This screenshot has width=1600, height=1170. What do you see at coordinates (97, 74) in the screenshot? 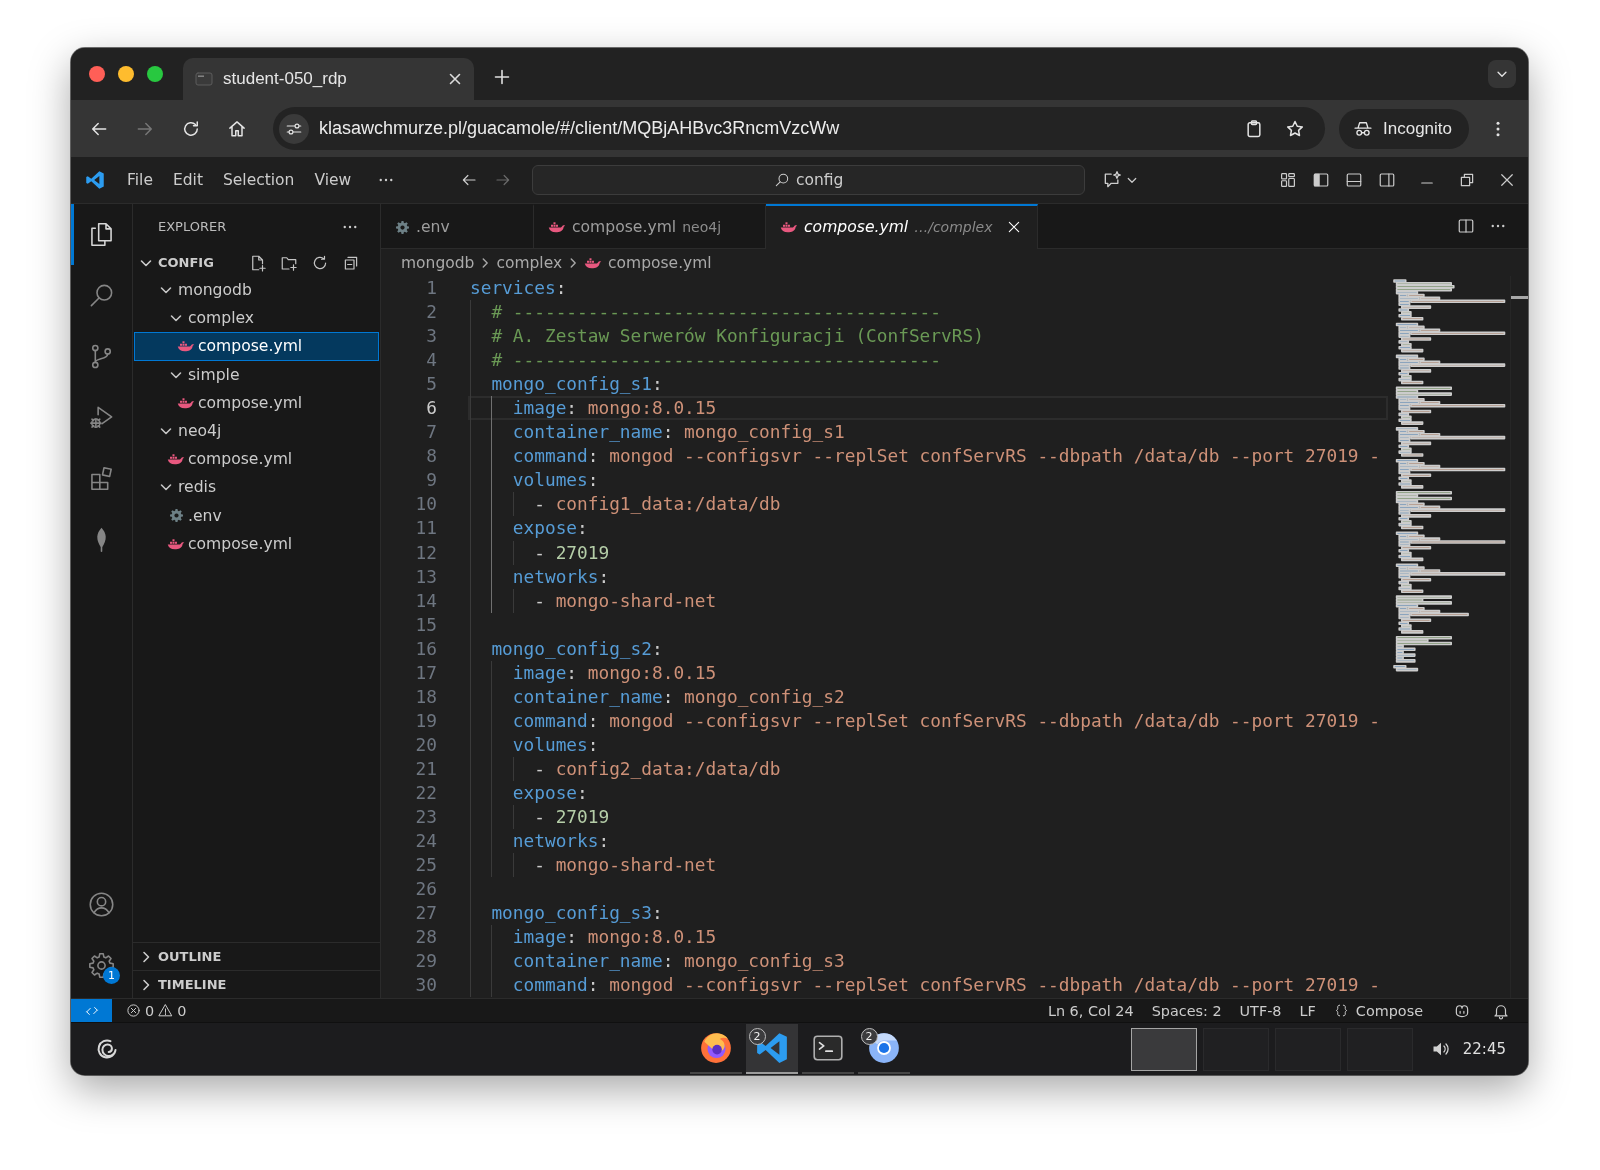
I see `window-close-button` at bounding box center [97, 74].